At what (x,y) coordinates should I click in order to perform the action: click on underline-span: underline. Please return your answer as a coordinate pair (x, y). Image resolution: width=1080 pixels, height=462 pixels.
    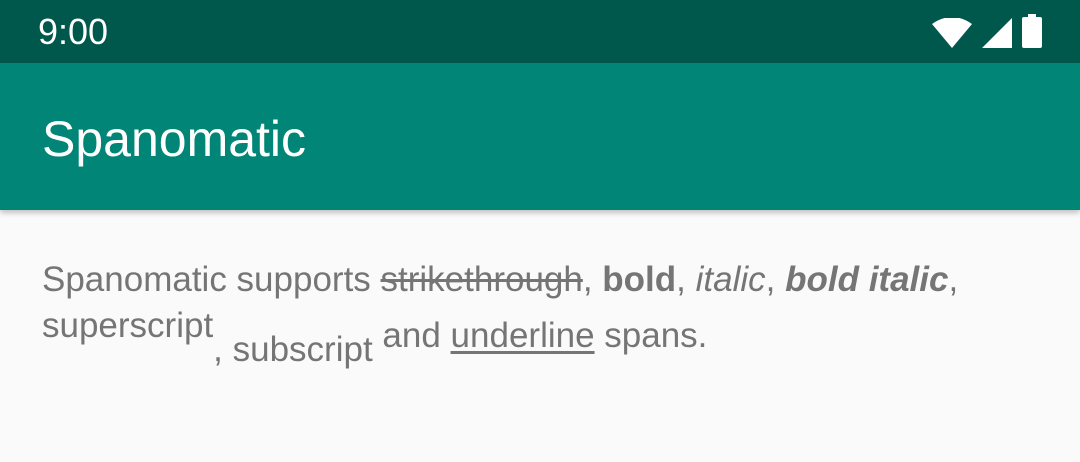
    Looking at the image, I should click on (522, 335).